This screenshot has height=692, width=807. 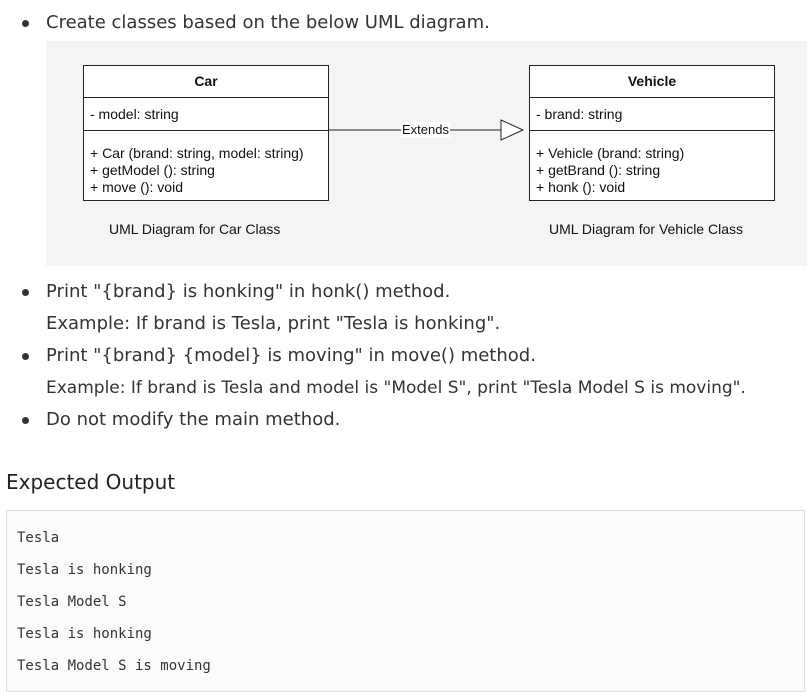 What do you see at coordinates (646, 229) in the screenshot?
I see `uml-caption-vehicle: UML Diagram for Vehicle Class` at bounding box center [646, 229].